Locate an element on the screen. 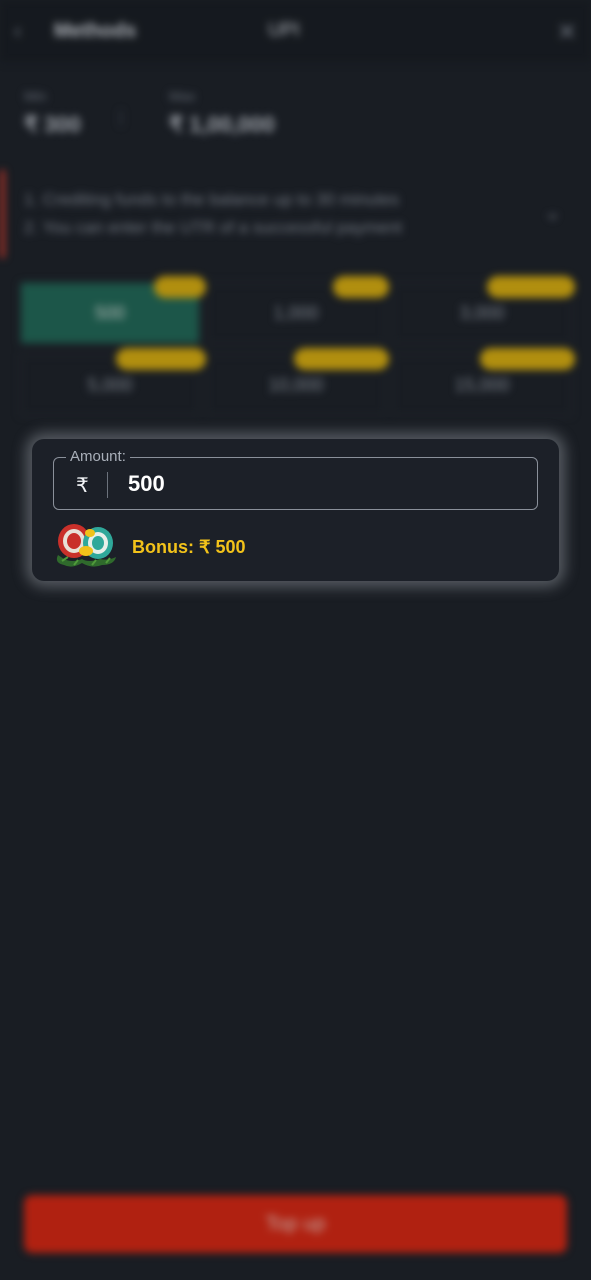 Image resolution: width=591 pixels, height=1280 pixels. bonus-text: Bonus: ₹ 500 is located at coordinates (189, 547).